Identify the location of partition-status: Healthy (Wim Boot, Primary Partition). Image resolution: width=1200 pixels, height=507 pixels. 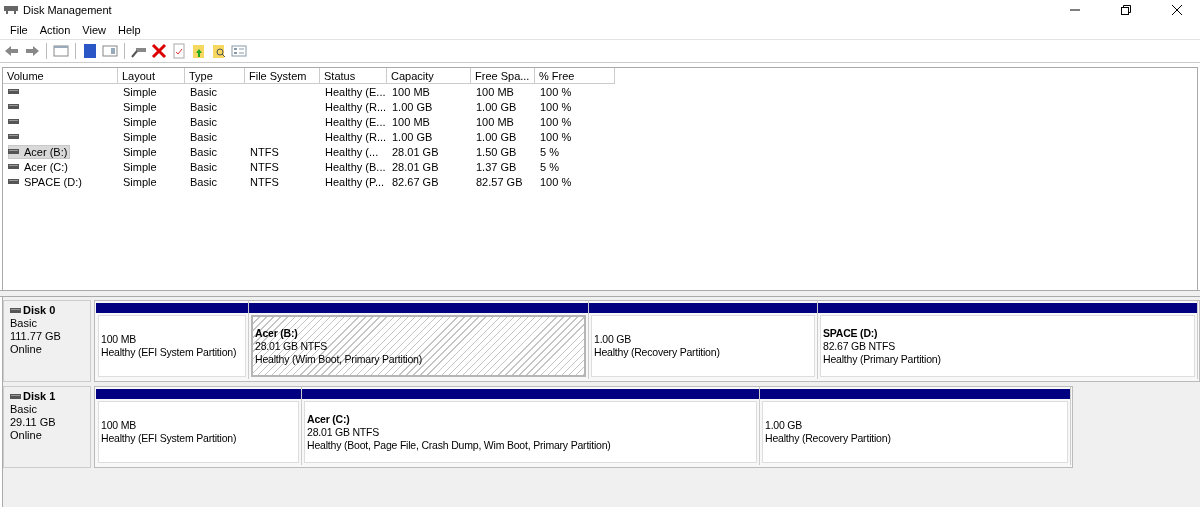
(339, 359).